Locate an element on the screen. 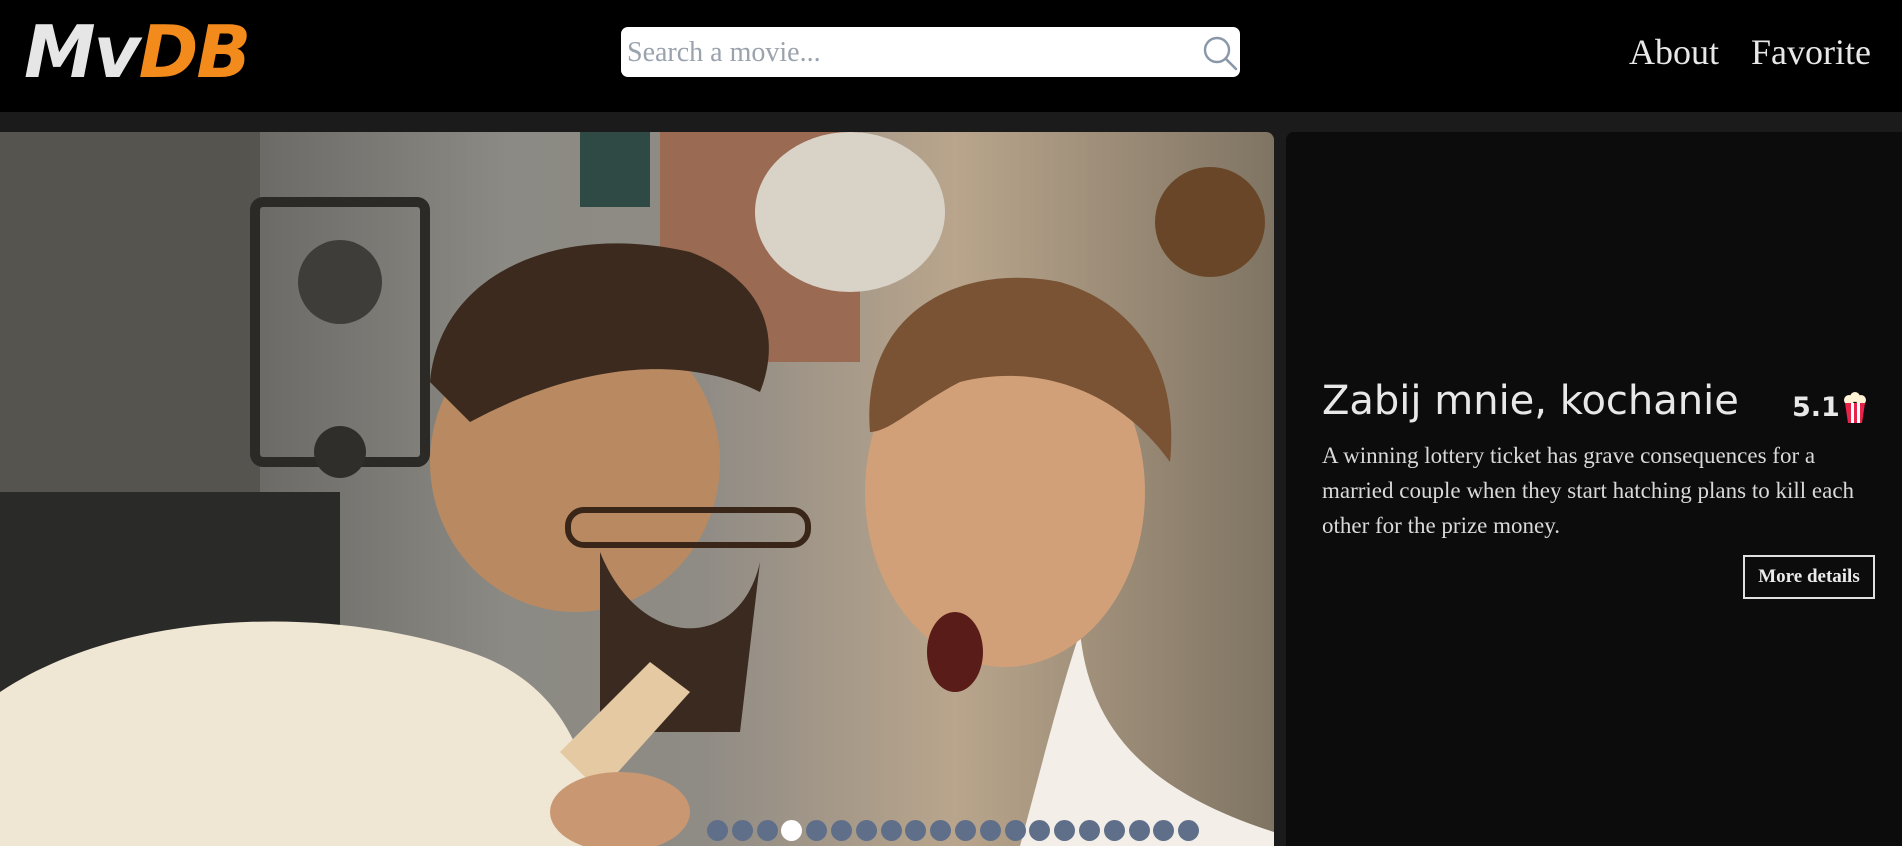 The height and width of the screenshot is (846, 1902). movie-rating: 5.1 is located at coordinates (1830, 408).